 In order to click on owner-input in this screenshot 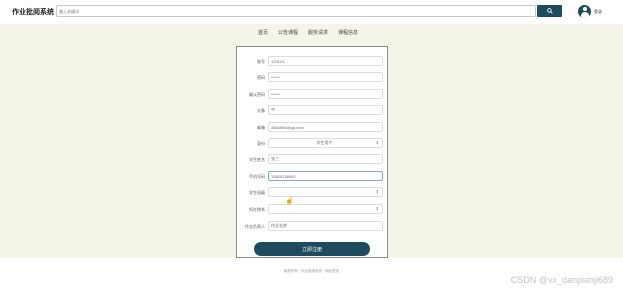, I will do `click(325, 226)`.